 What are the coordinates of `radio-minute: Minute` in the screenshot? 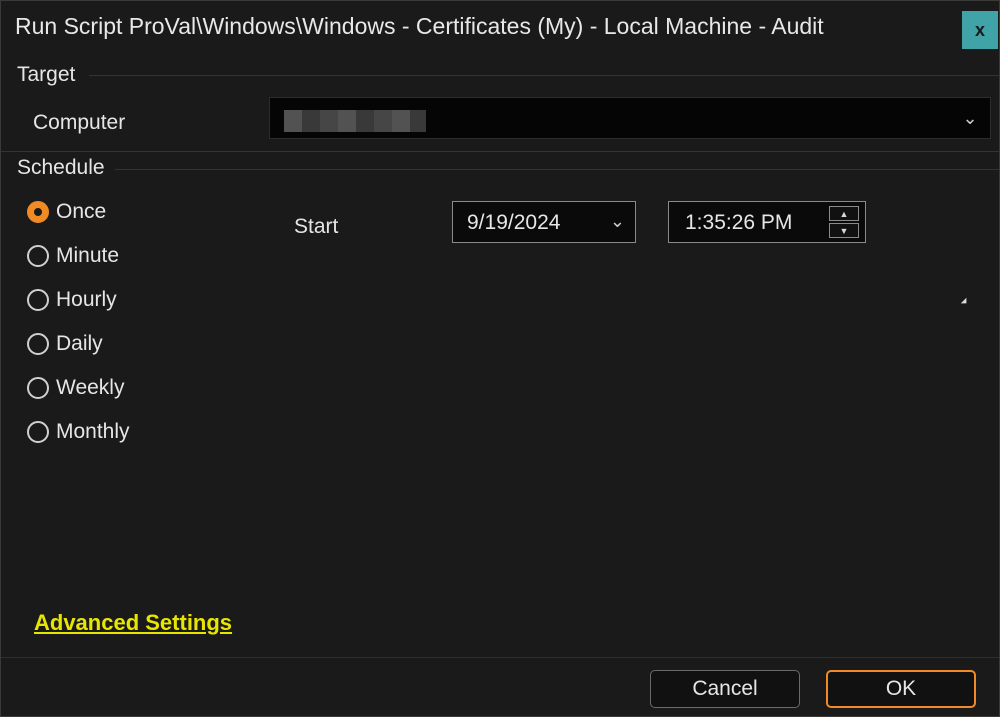 It's located at (73, 256).